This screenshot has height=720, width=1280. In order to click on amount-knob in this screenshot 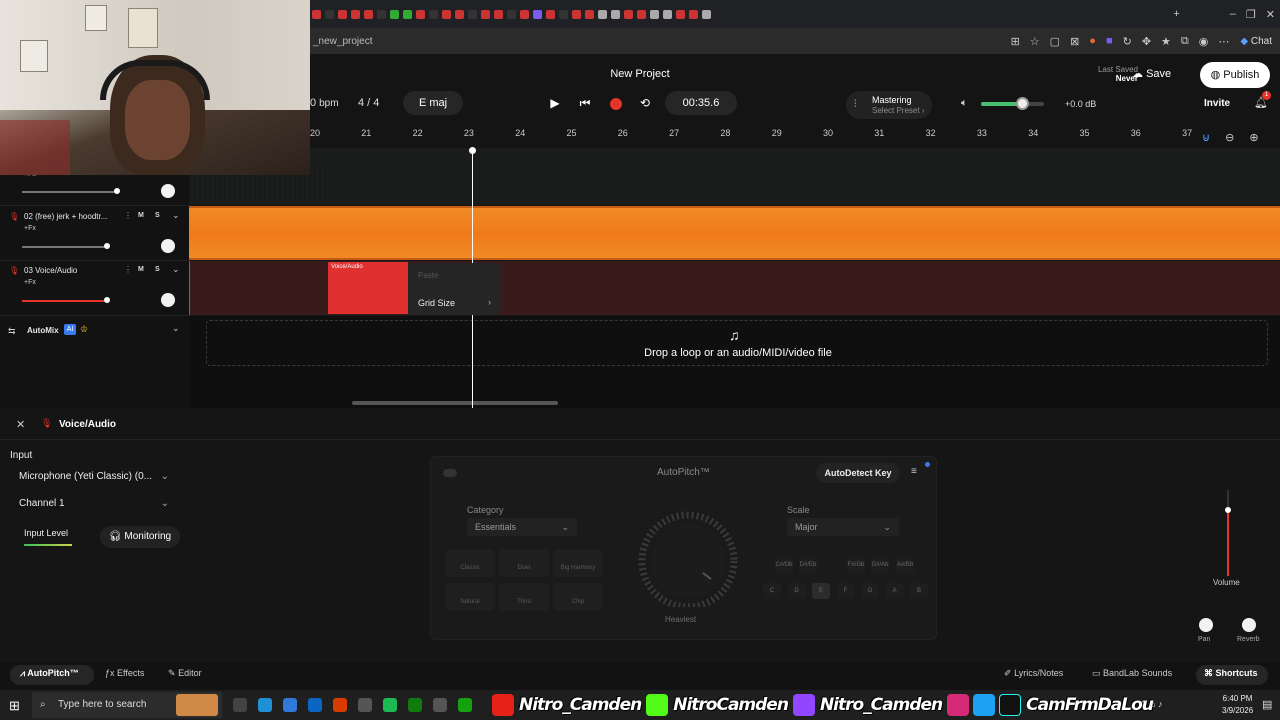, I will do `click(688, 559)`.